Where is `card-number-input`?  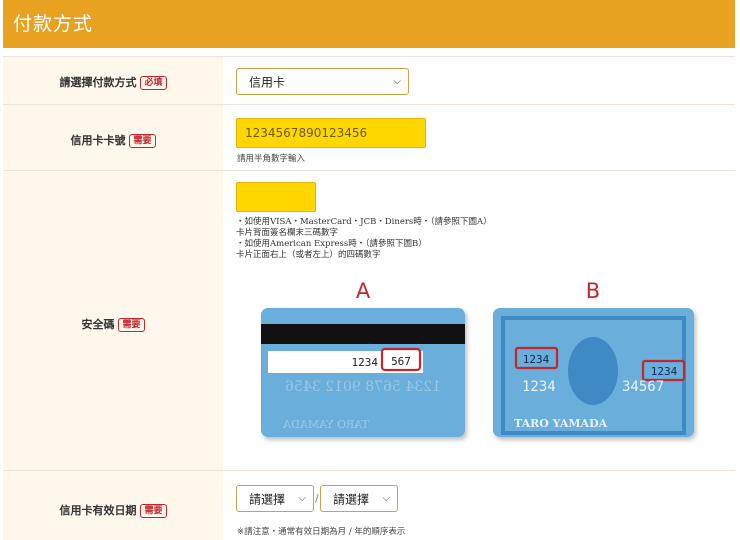
card-number-input is located at coordinates (331, 133).